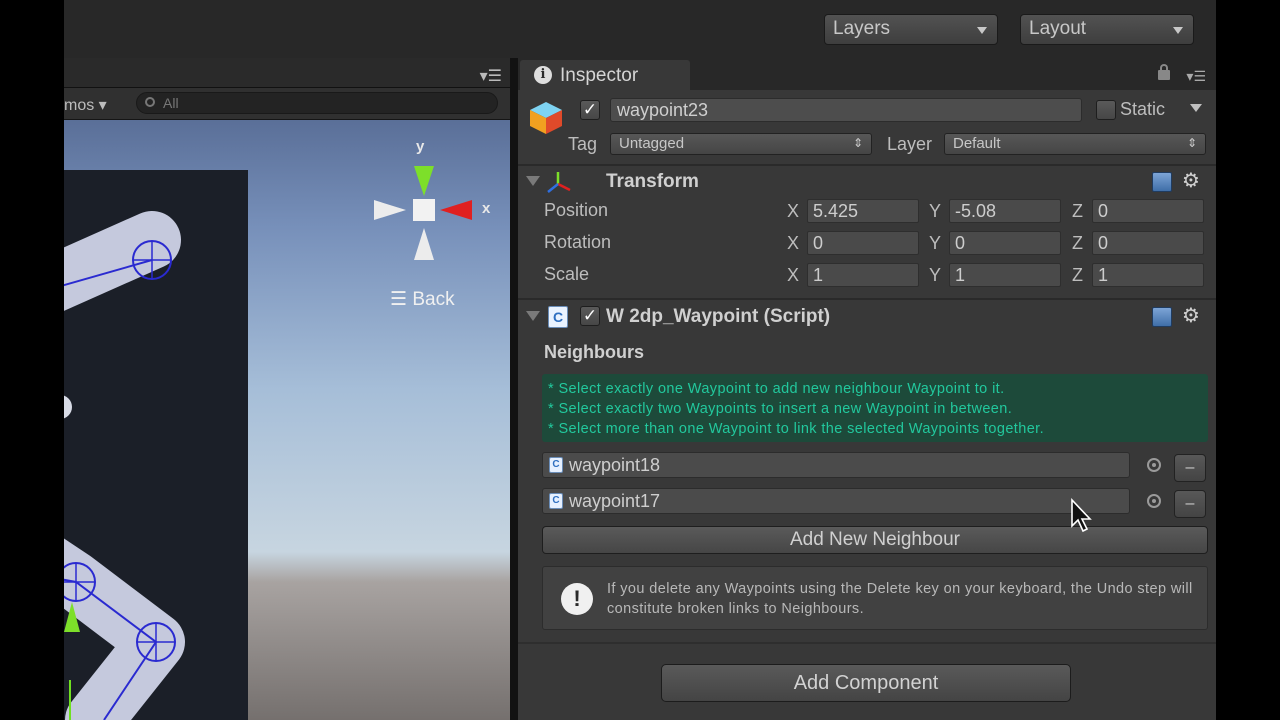 The image size is (1280, 720). I want to click on tab-inspector-label: Inspector, so click(599, 75).